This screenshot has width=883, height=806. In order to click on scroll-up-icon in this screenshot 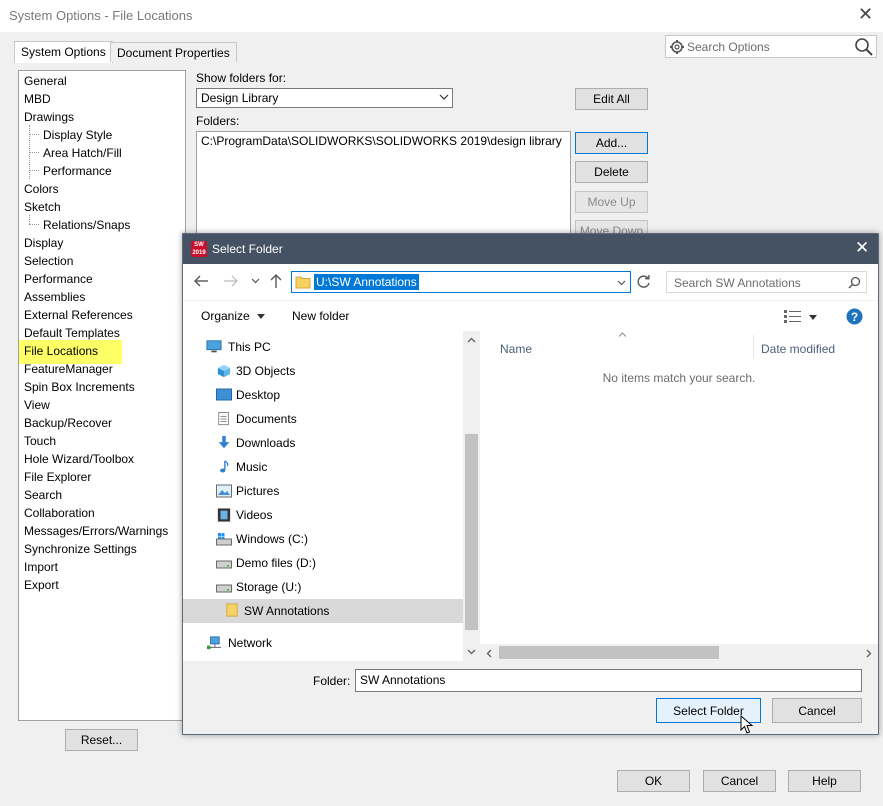, I will do `click(471, 340)`.